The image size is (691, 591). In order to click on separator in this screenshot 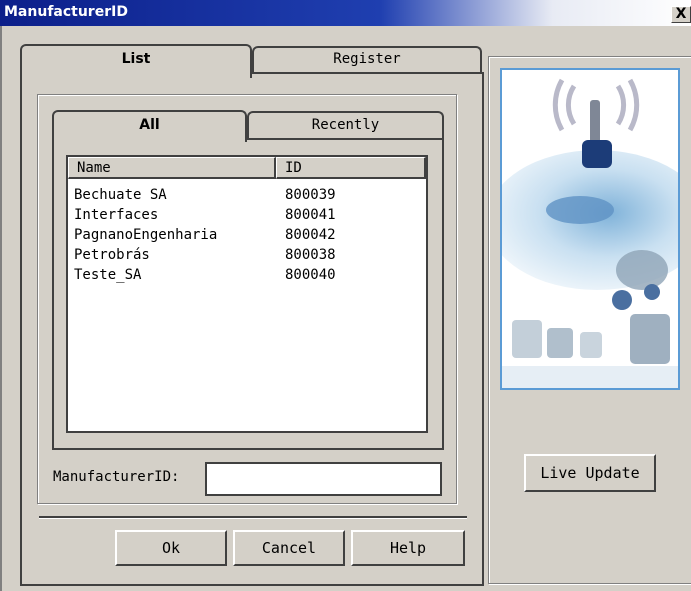, I will do `click(253, 517)`.